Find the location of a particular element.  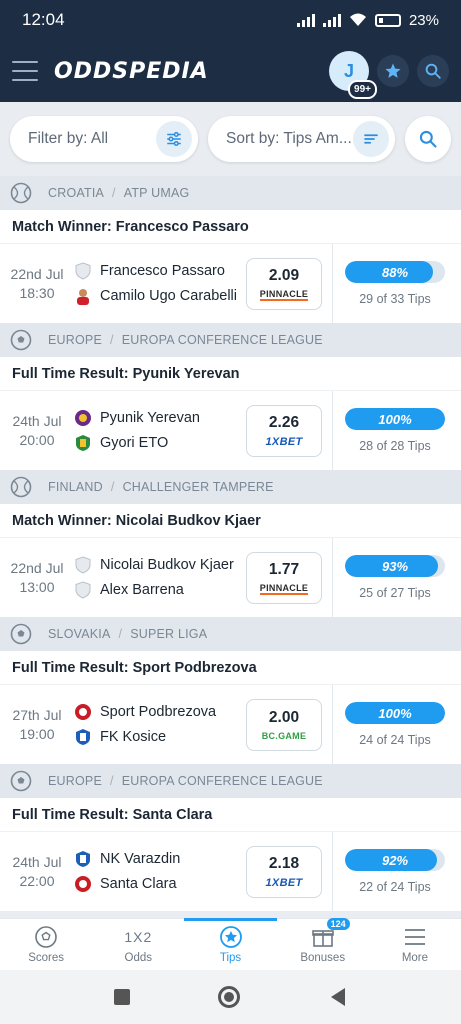

nav-item-odds: 1X2 Odds is located at coordinates (138, 944).